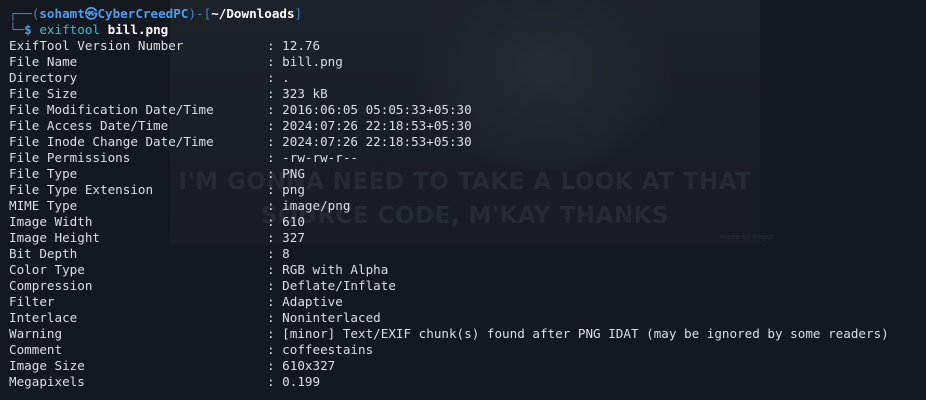 Image resolution: width=926 pixels, height=400 pixels. What do you see at coordinates (320, 157) in the screenshot?
I see `exif-value: -rw-rw-r--` at bounding box center [320, 157].